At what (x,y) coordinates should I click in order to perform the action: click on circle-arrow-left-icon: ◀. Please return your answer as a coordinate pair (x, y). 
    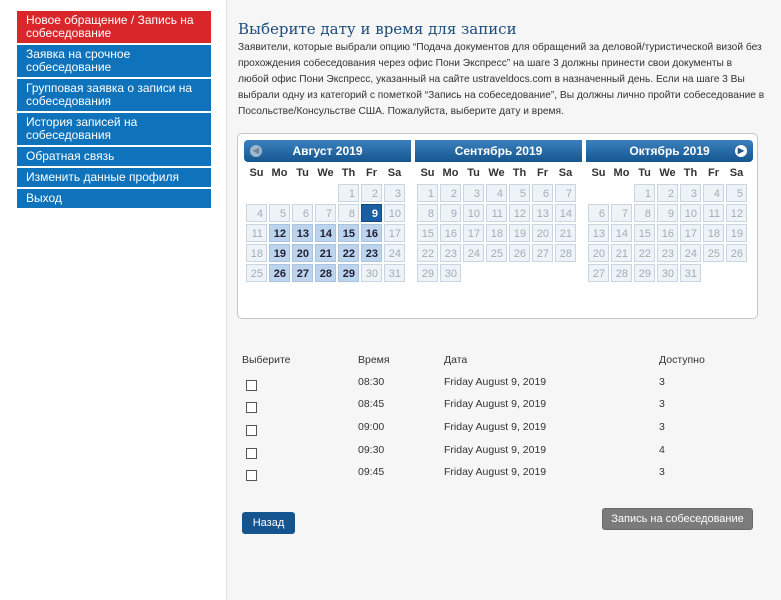
    Looking at the image, I should click on (256, 151).